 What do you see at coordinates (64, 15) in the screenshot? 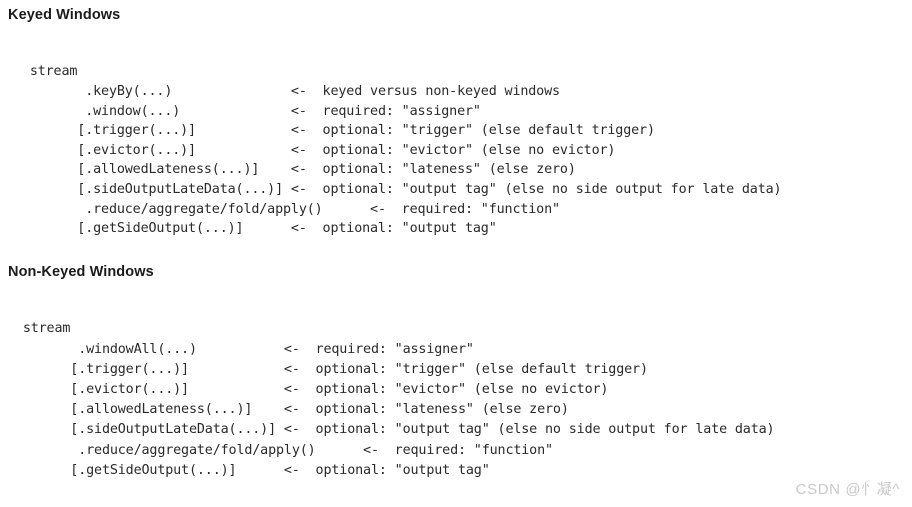
I see `section-heading-keyed-windows: Keyed Windows` at bounding box center [64, 15].